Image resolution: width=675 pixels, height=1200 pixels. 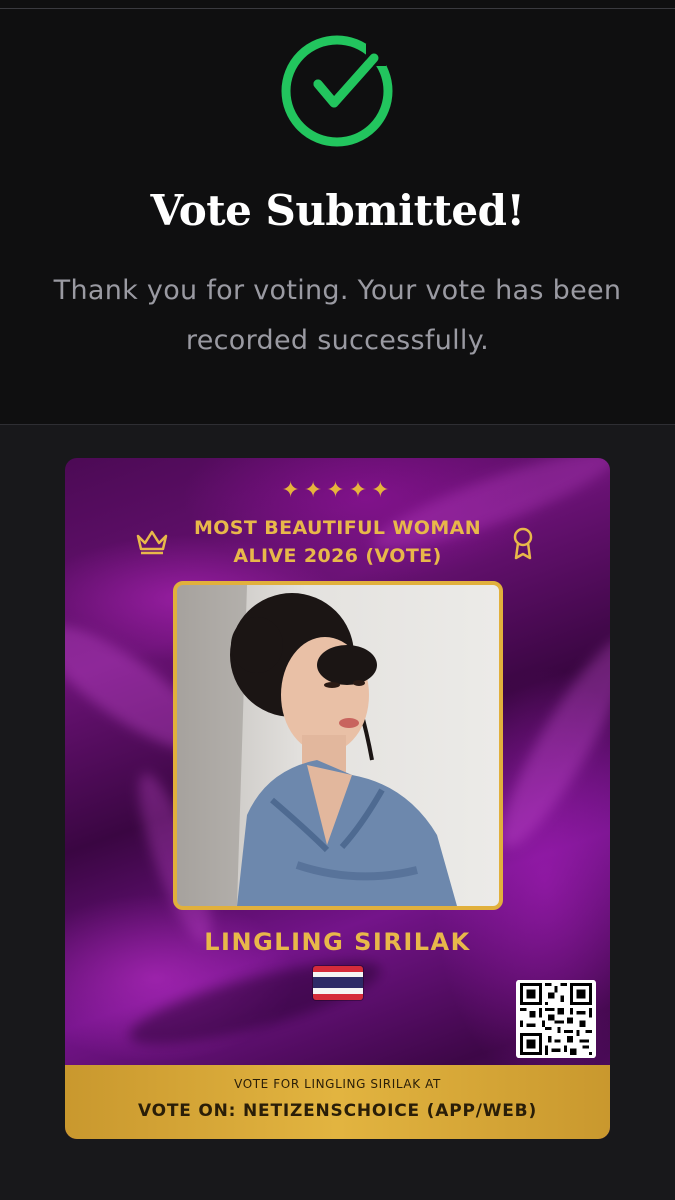 What do you see at coordinates (556, 1019) in the screenshot?
I see `qr-code-icon` at bounding box center [556, 1019].